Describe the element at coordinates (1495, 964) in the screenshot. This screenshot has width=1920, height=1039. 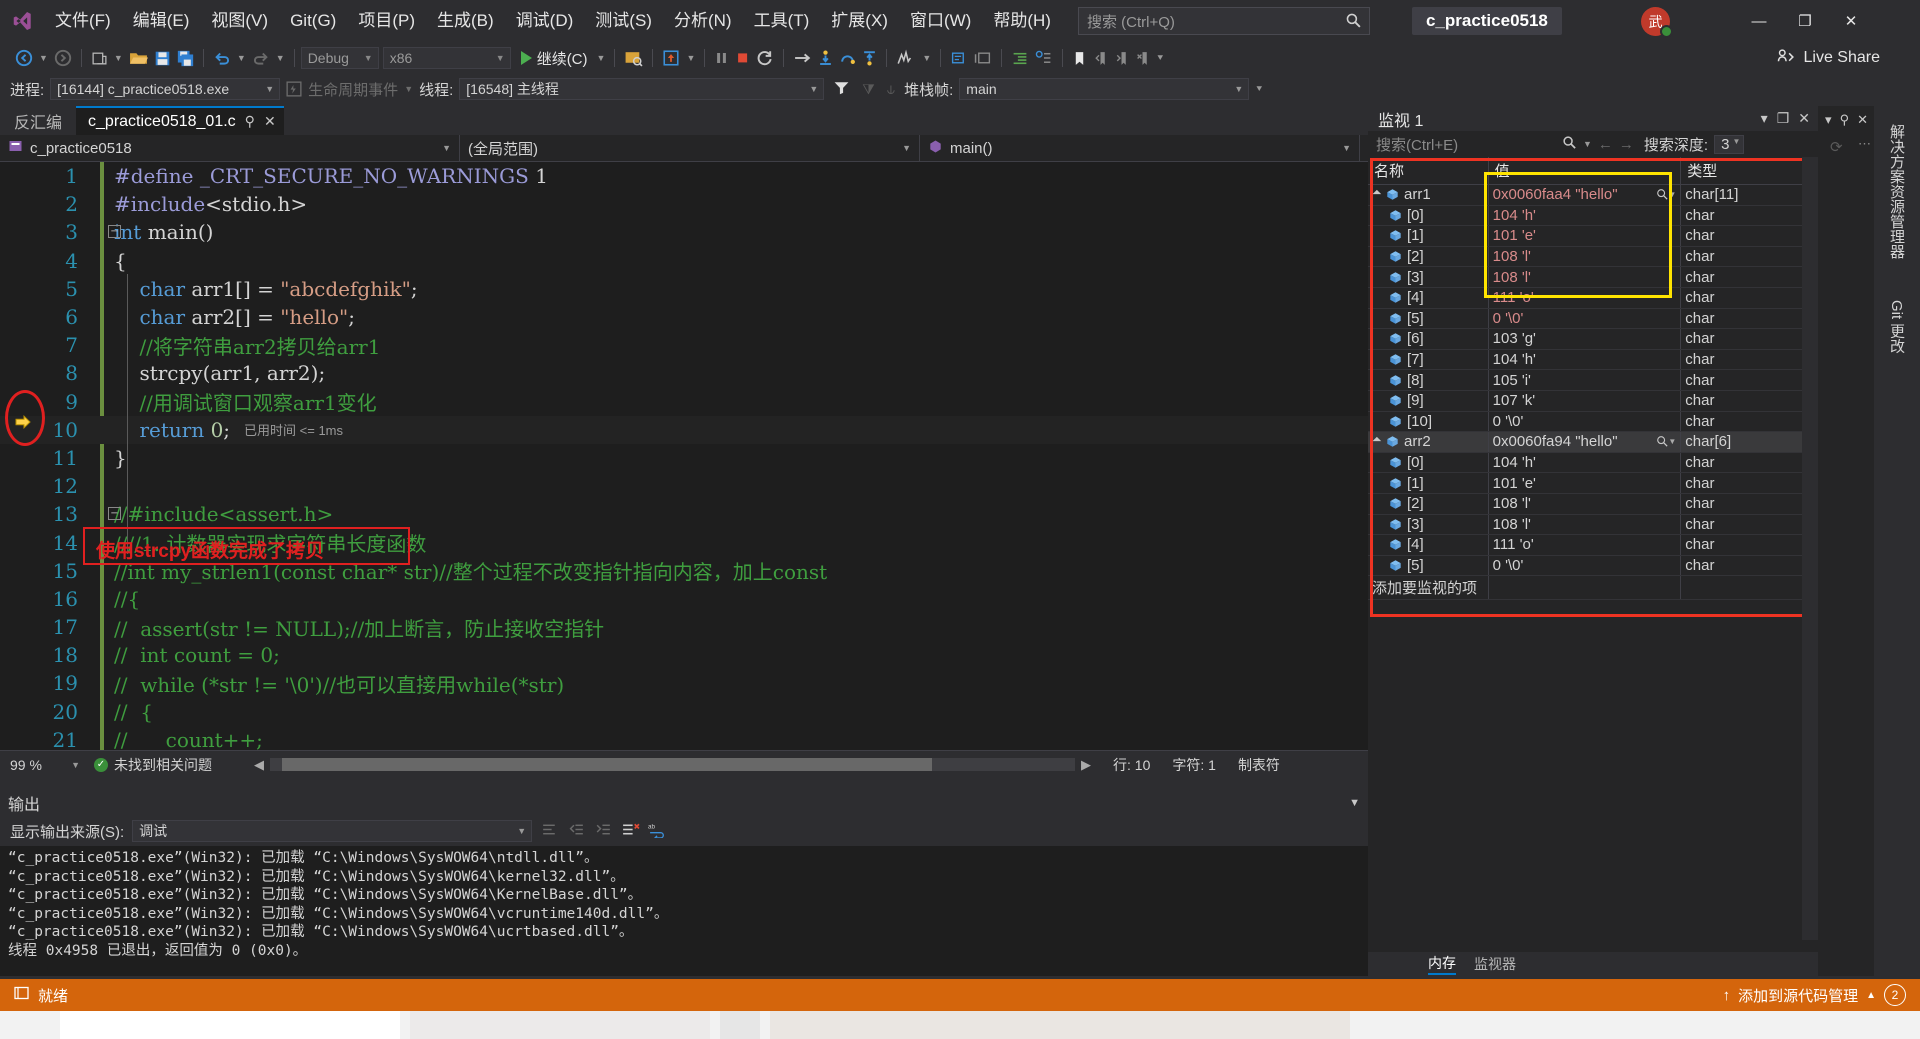
I see `tab-watch-monitor: 监视器` at that location.